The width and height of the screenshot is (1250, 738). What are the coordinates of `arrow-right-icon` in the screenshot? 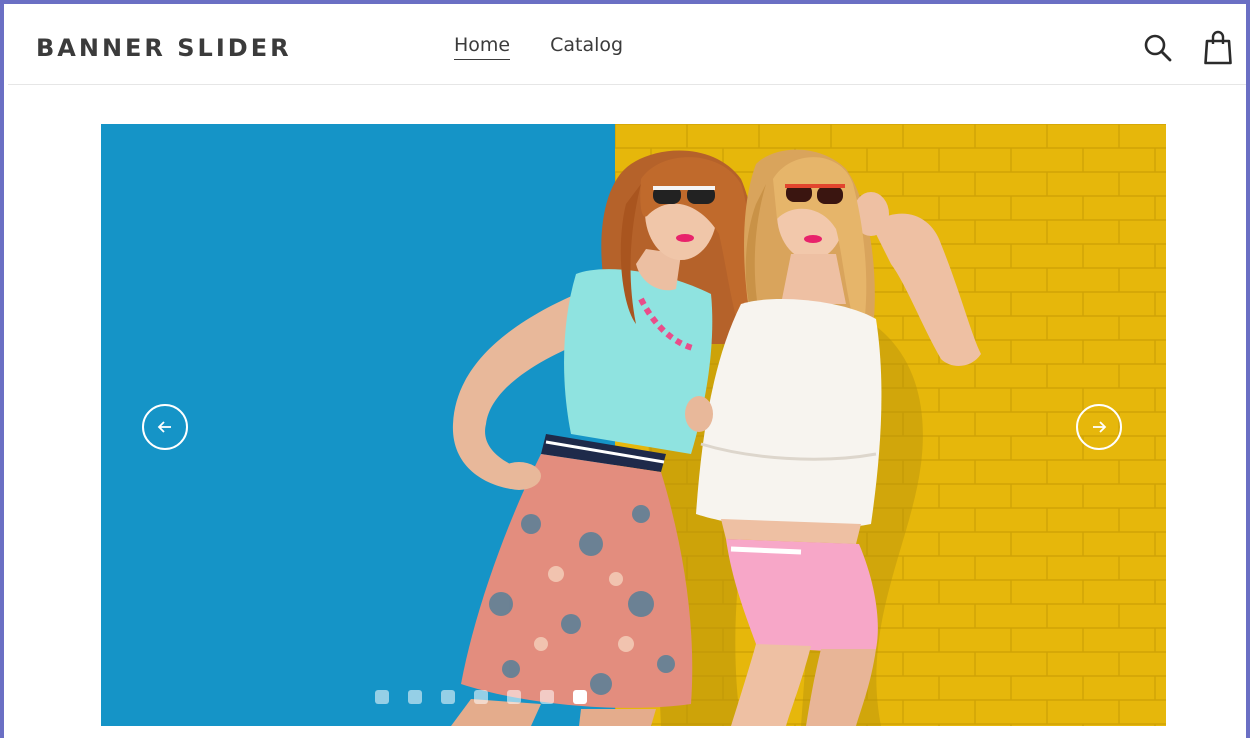 It's located at (1100, 427).